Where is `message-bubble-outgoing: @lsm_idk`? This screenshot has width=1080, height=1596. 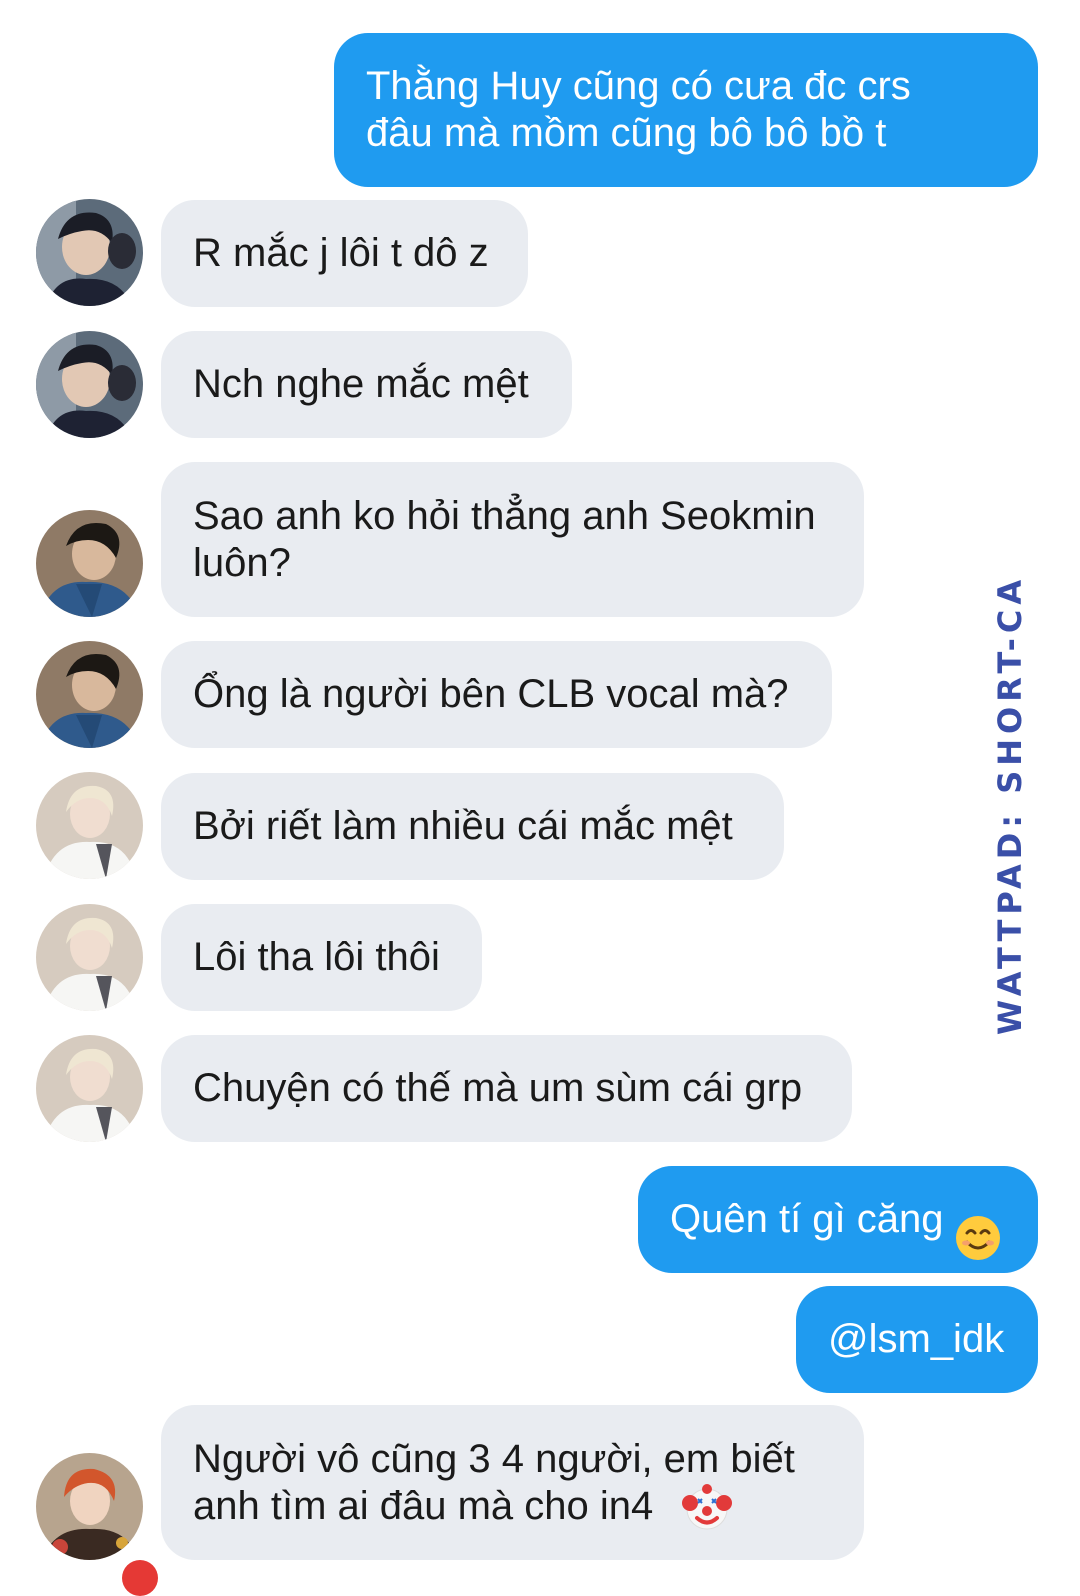
message-bubble-outgoing: @lsm_idk is located at coordinates (917, 1339).